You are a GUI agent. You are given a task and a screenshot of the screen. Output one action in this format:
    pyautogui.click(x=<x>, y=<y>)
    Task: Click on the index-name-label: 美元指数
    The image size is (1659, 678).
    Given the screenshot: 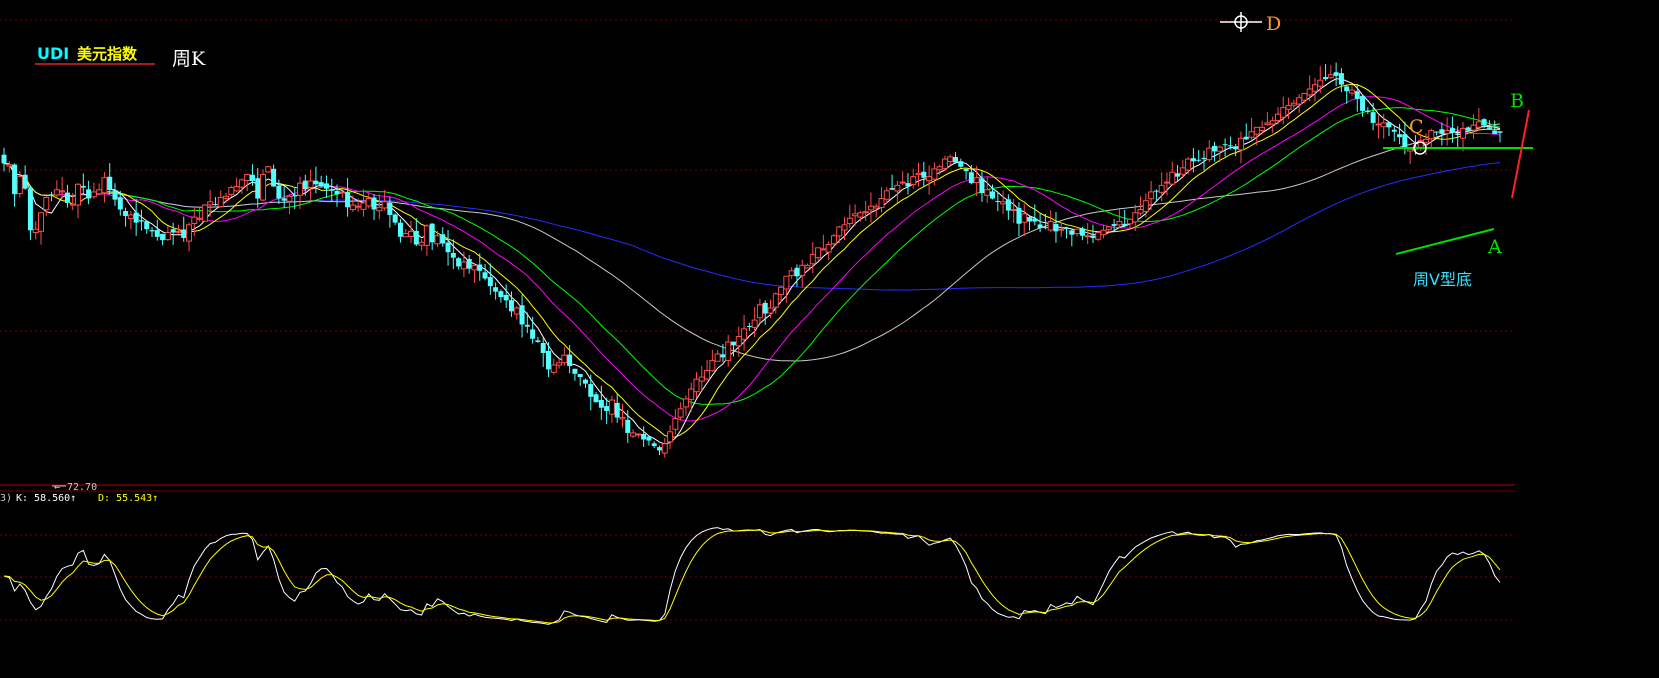 What is the action you would take?
    pyautogui.click(x=107, y=54)
    